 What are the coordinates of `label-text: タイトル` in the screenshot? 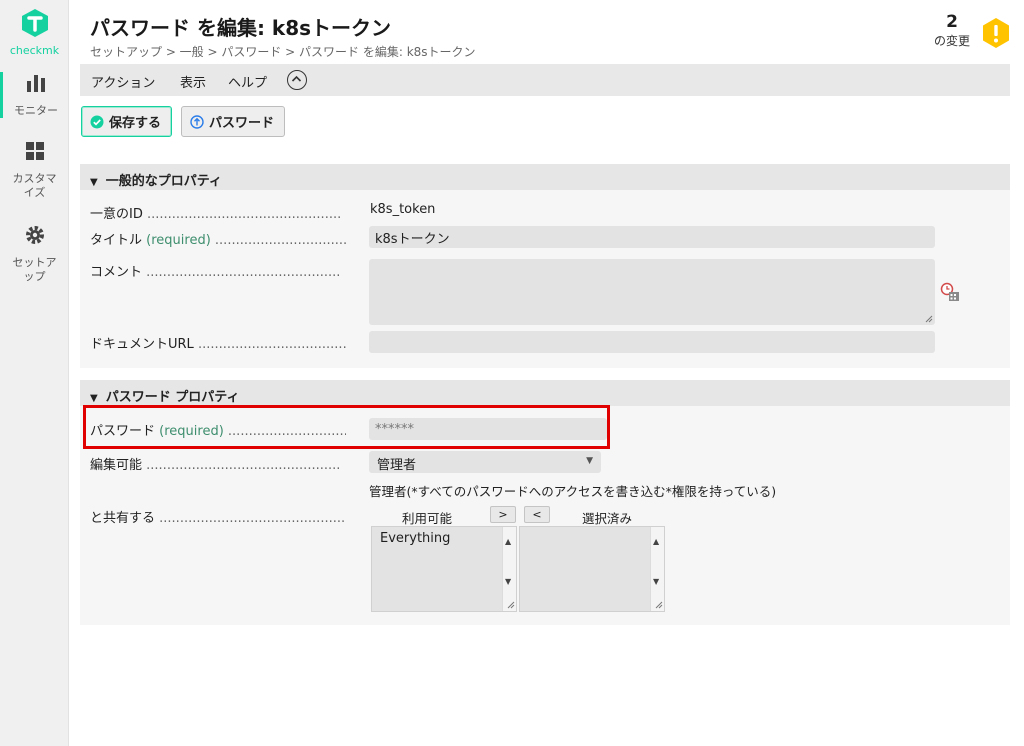 It's located at (116, 240).